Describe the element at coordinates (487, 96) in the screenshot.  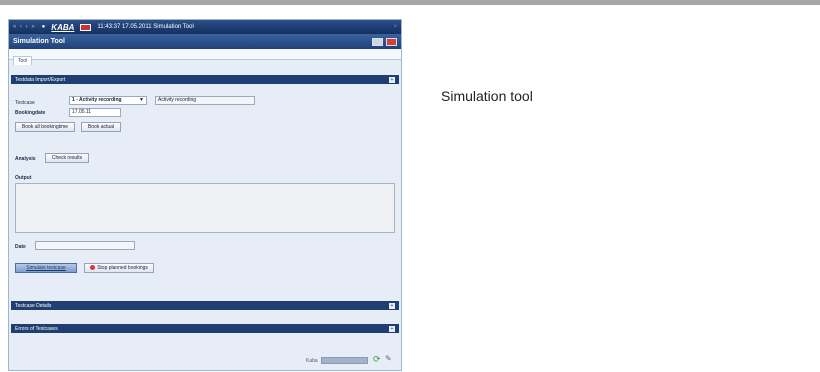
I see `caption-text: Simulation tool` at that location.